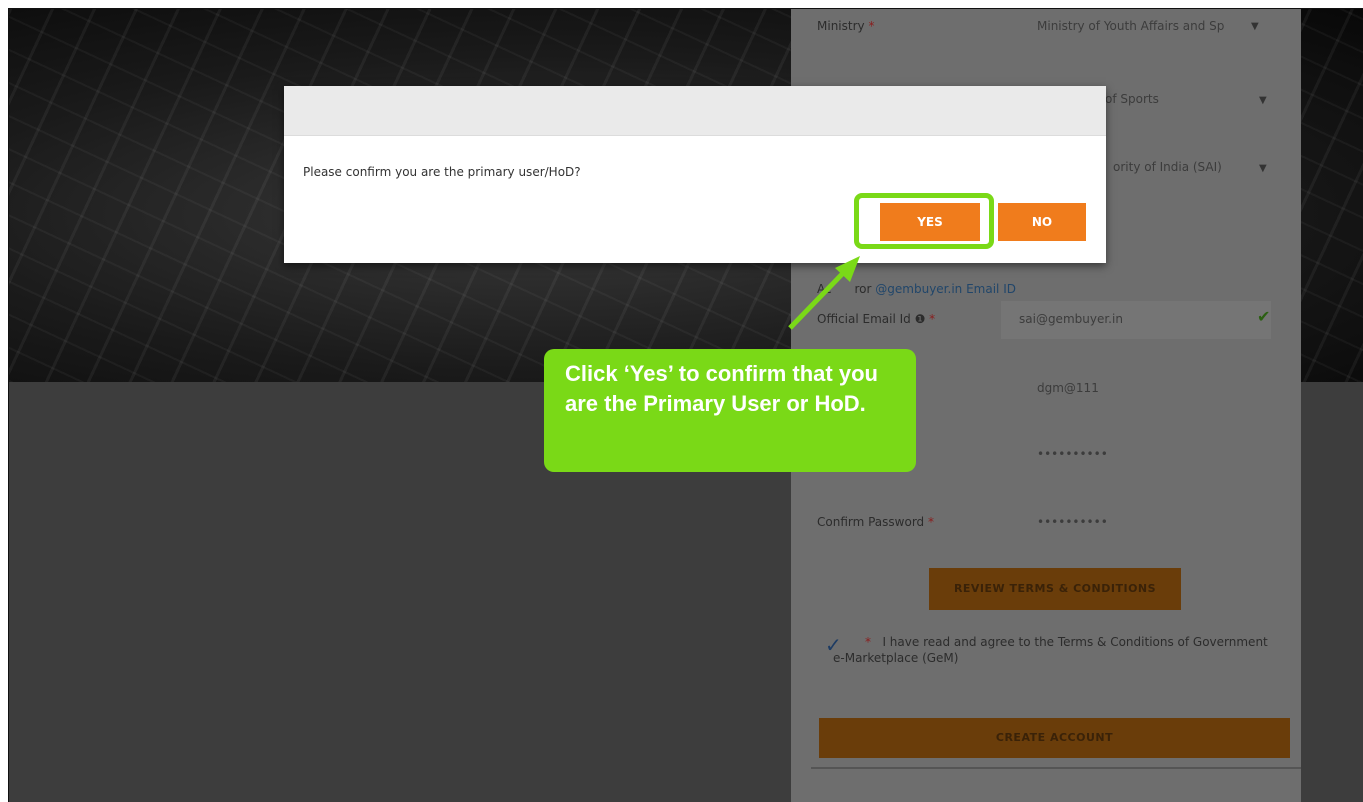 The image size is (1363, 802). Describe the element at coordinates (695, 111) in the screenshot. I see `dialog-header` at that location.